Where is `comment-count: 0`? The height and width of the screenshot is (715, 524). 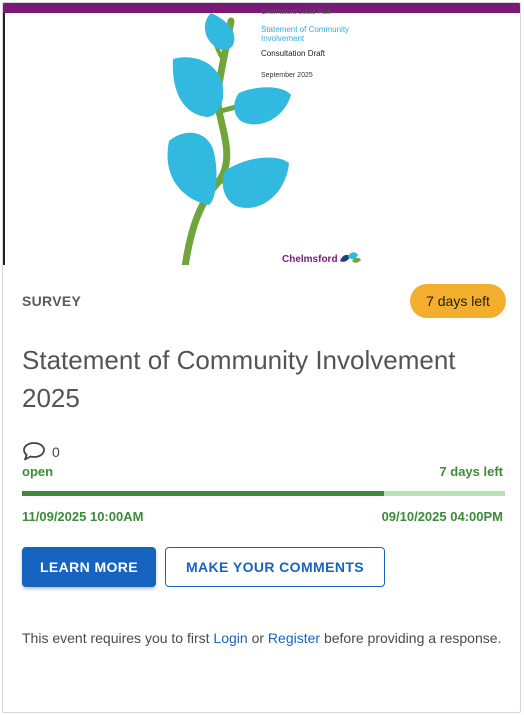
comment-count: 0 is located at coordinates (56, 452).